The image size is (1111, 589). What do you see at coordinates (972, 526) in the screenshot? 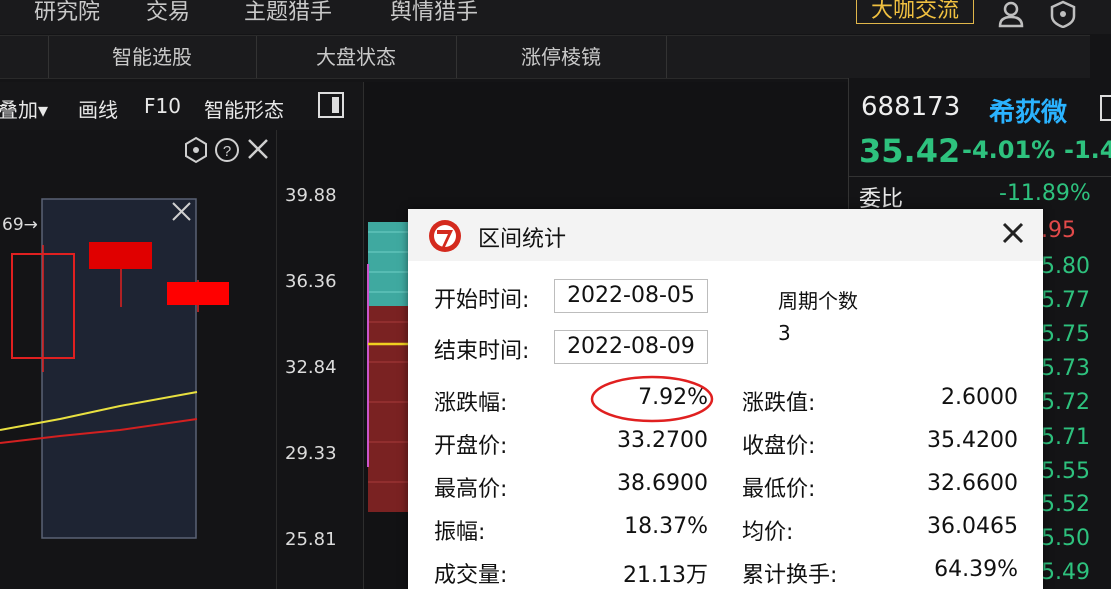
I see `stat-value-avg-price: 36.0465` at bounding box center [972, 526].